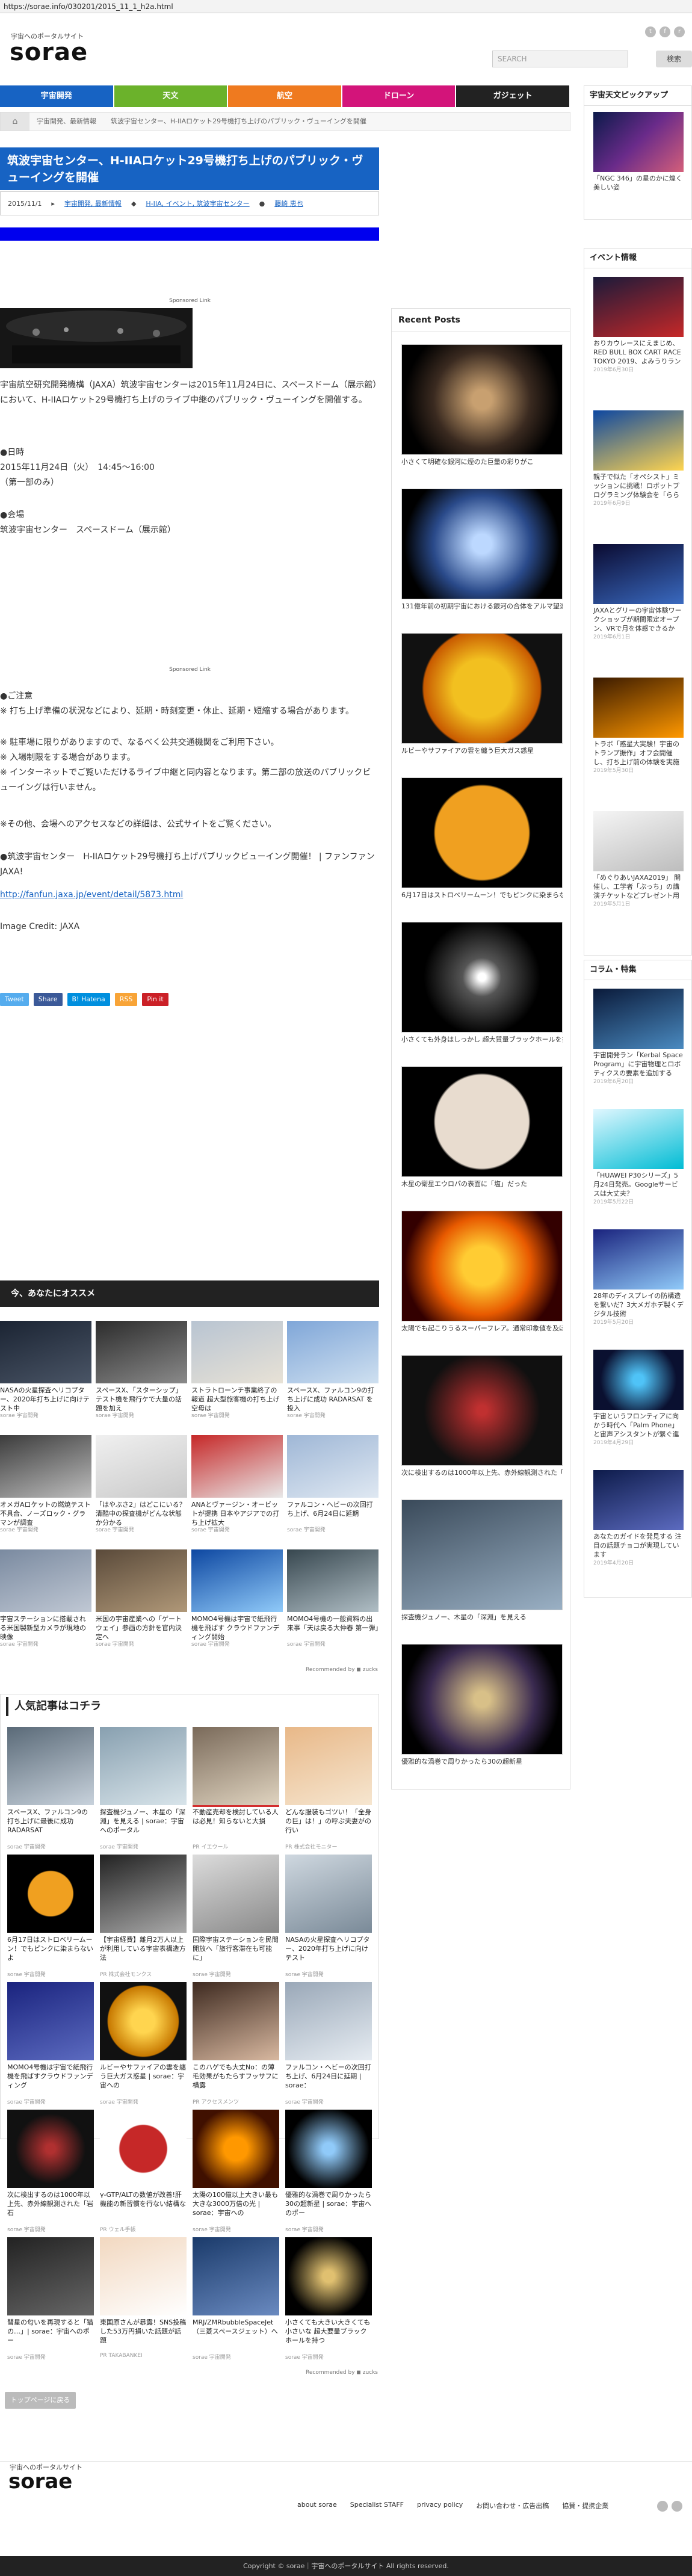 The image size is (692, 2576). I want to click on nav-item-gadget: ガジェット, so click(513, 96).